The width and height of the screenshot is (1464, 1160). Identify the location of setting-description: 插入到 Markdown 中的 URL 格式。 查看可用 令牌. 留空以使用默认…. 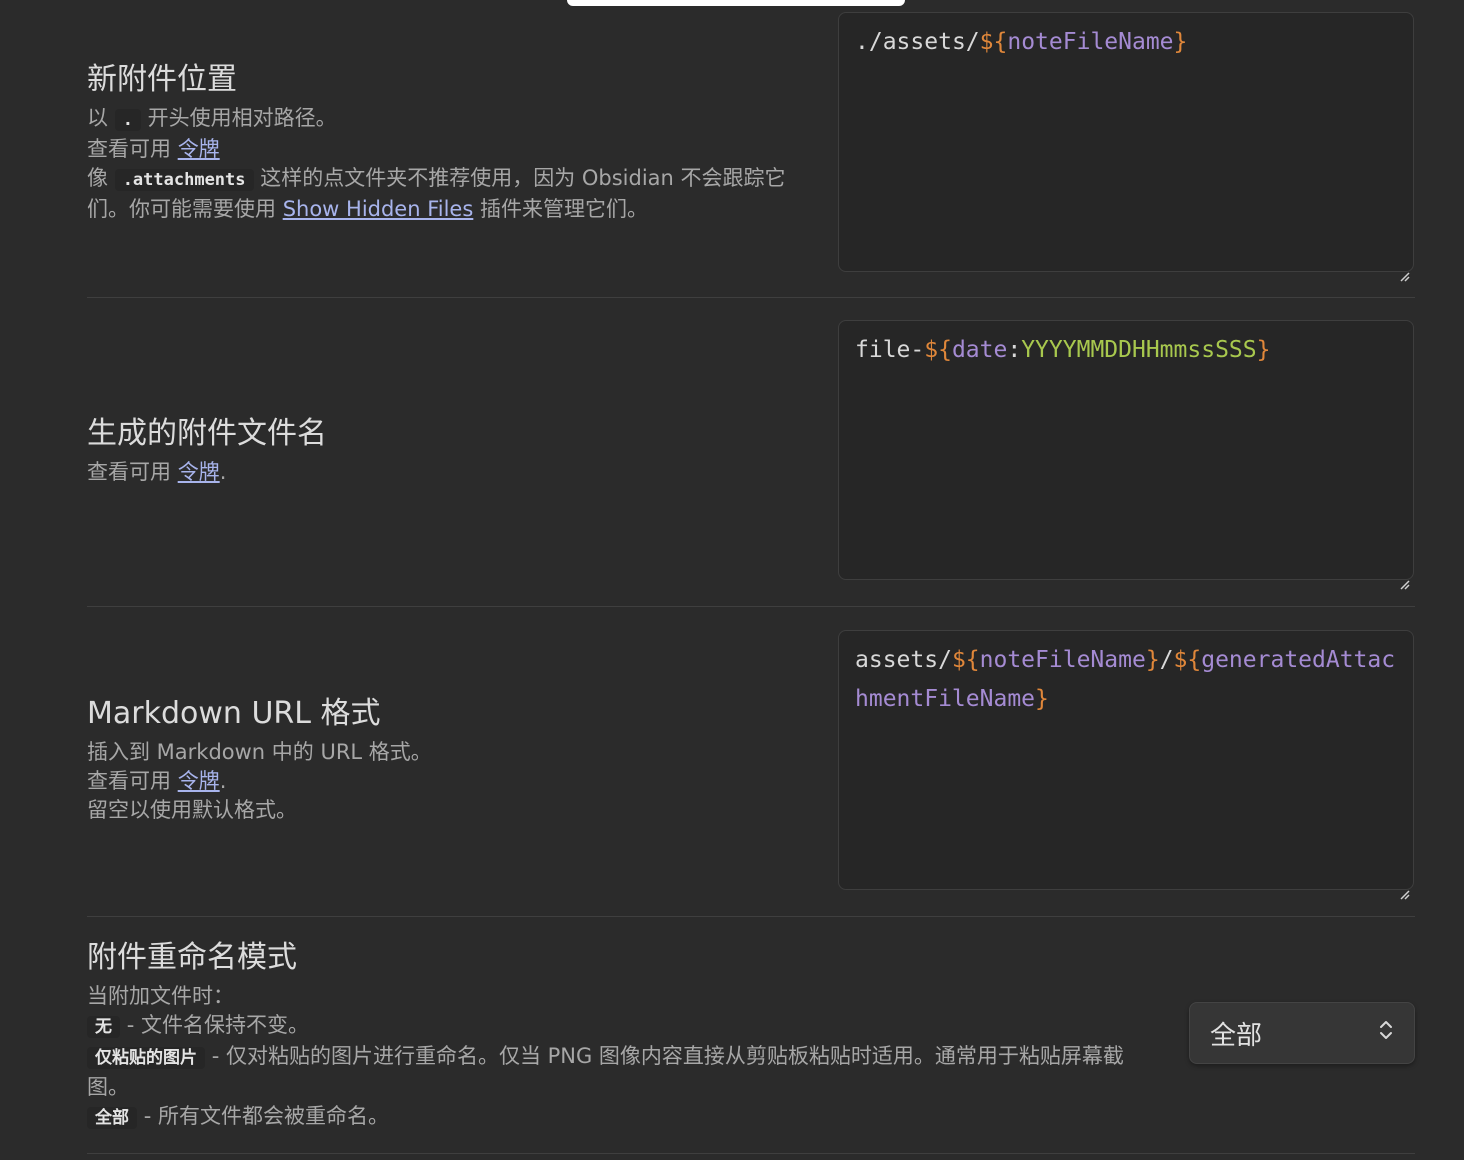
(259, 781).